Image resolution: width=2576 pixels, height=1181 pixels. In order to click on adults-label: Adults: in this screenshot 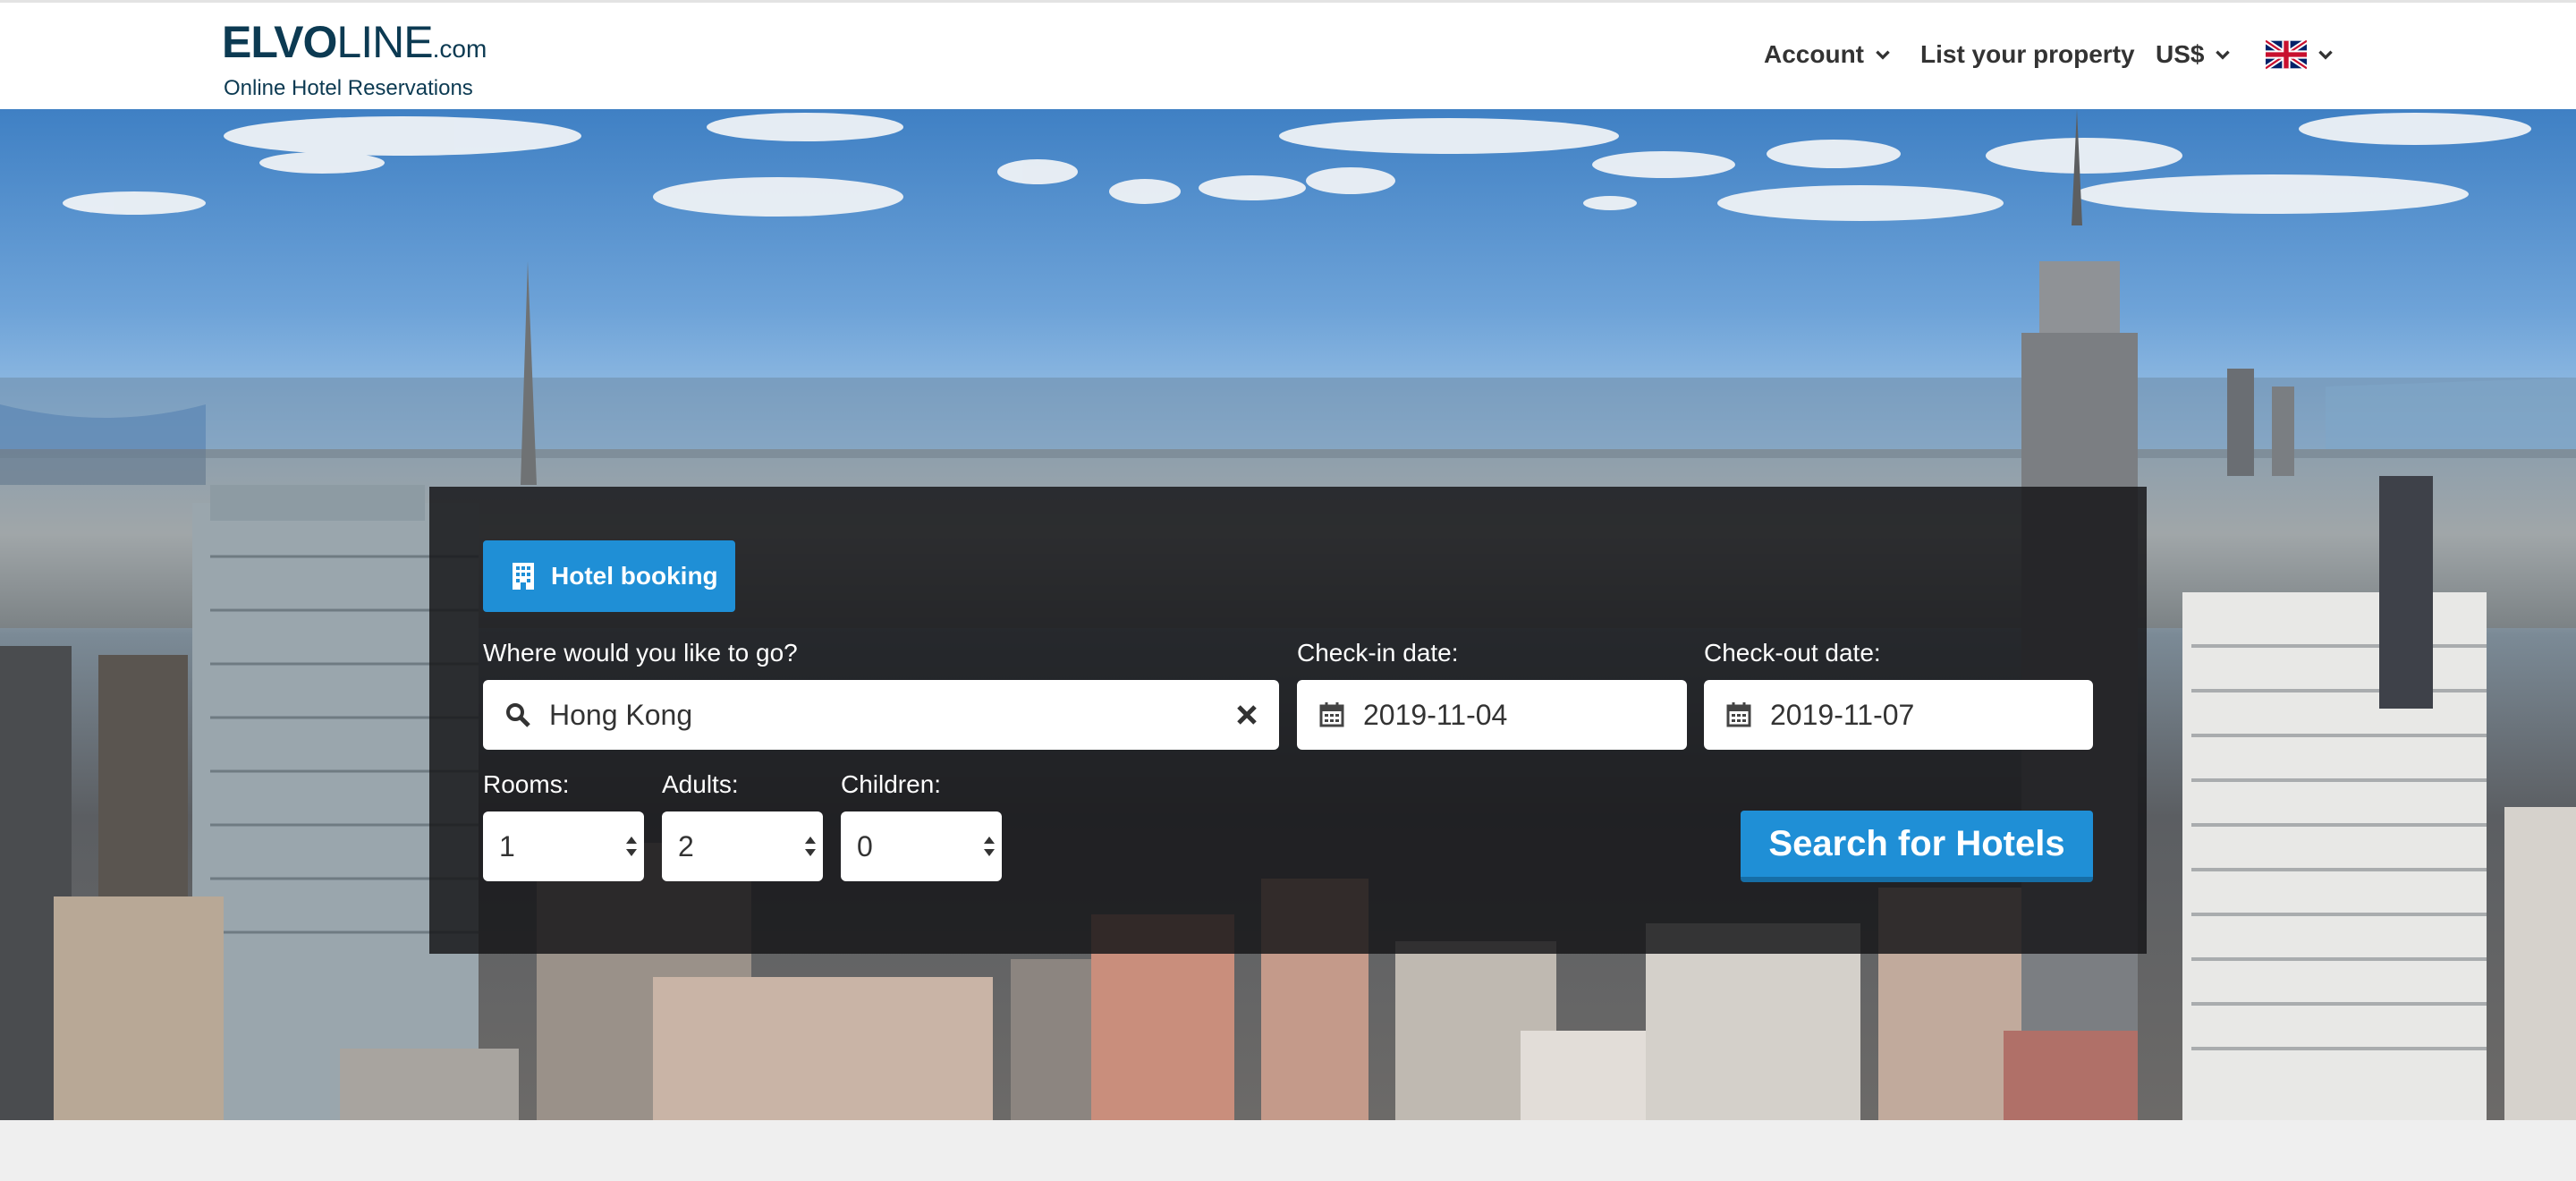, I will do `click(700, 784)`.